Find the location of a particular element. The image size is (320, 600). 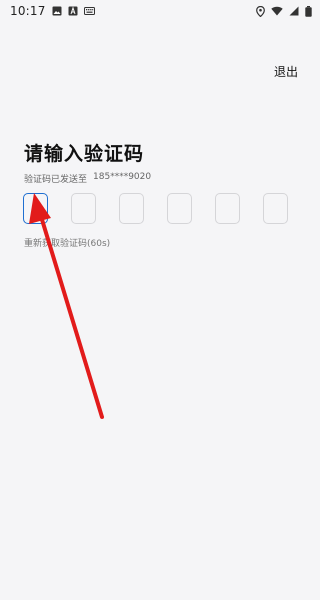

sent-to-text: 验证码已发送至 185****9020 is located at coordinates (87, 178).